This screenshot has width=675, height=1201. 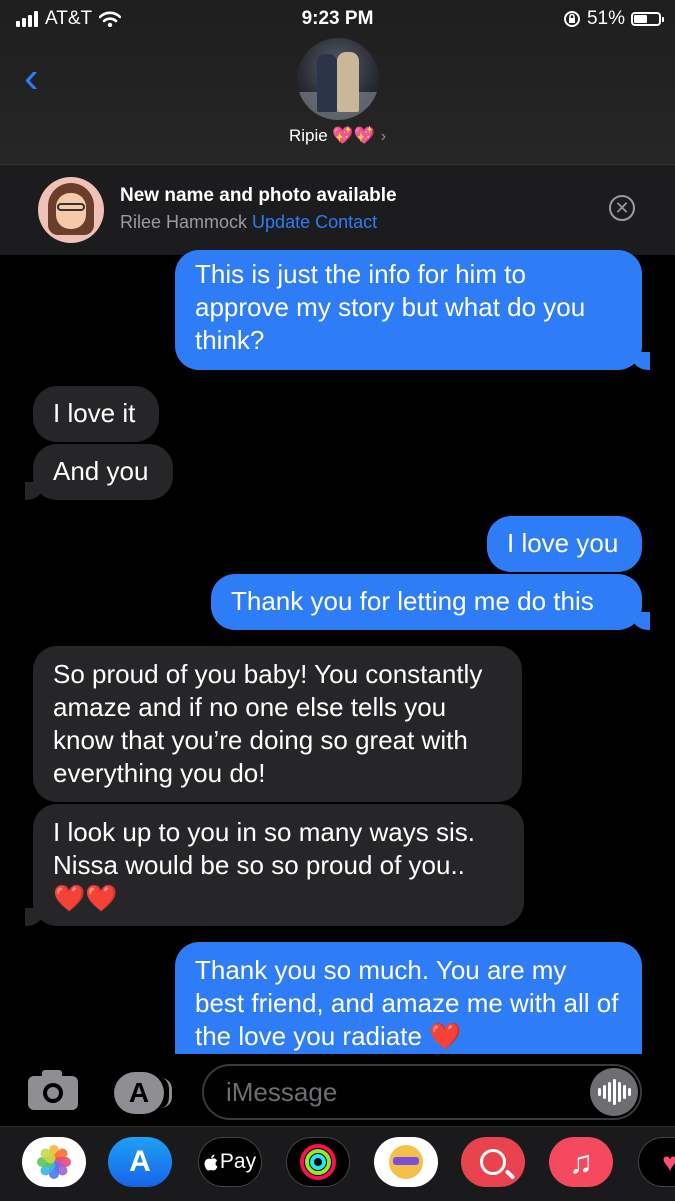 I want to click on conversation-header: AT&T 9:23 PM 51% ‹ Ripie 💖💖 ›, so click(x=337, y=82).